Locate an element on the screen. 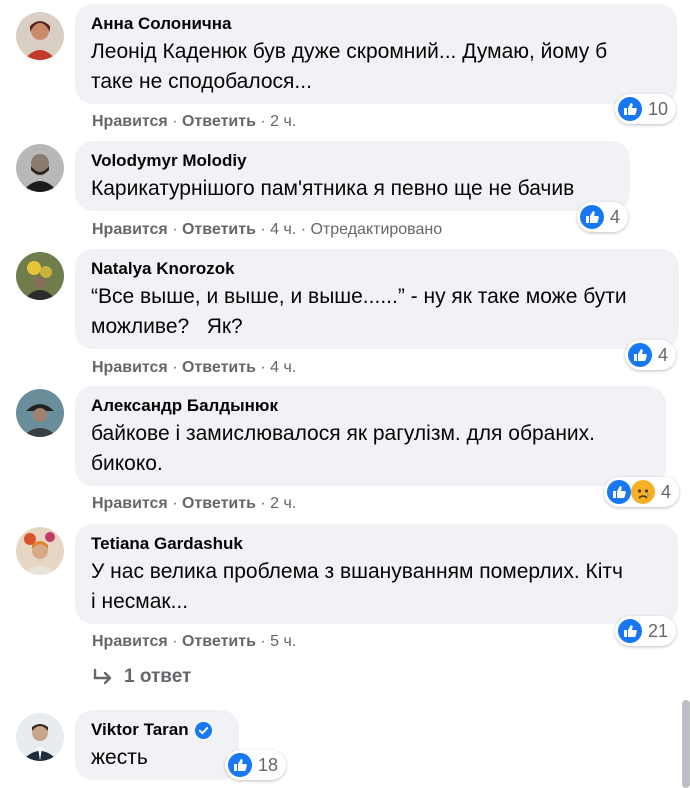 The height and width of the screenshot is (788, 690). replies-count-label: 1 ответ is located at coordinates (158, 676).